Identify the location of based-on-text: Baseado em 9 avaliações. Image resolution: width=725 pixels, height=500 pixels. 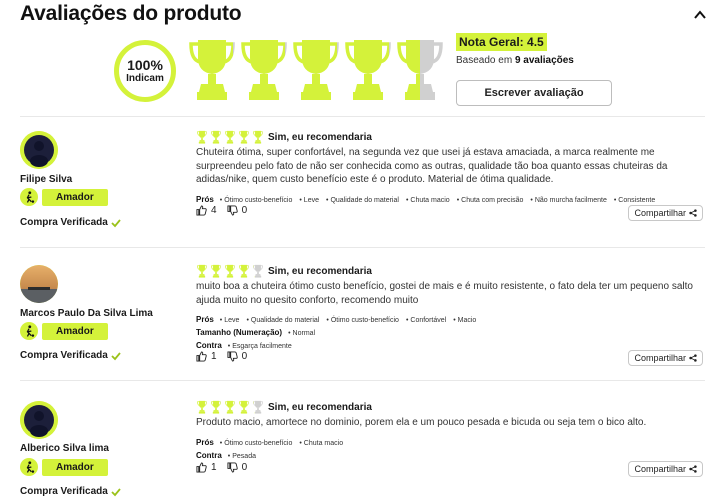
(515, 60).